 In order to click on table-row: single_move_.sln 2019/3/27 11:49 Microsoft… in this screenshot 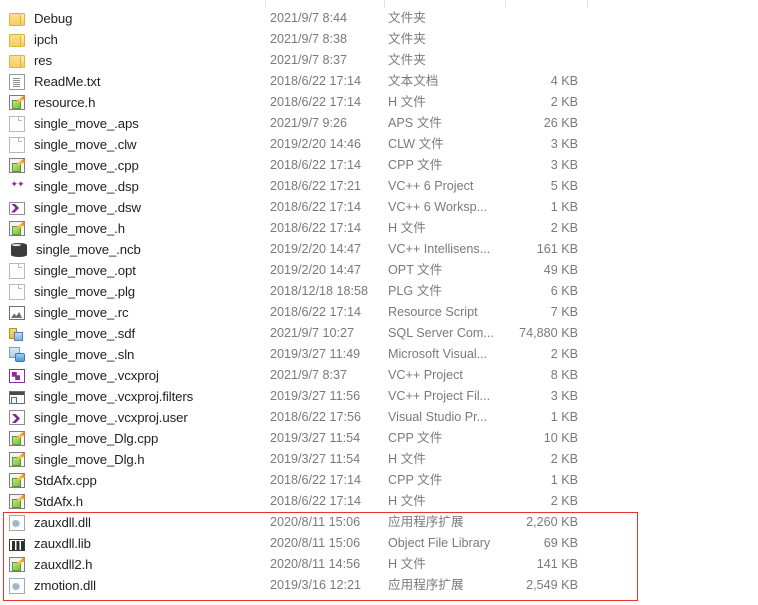, I will do `click(379, 354)`.